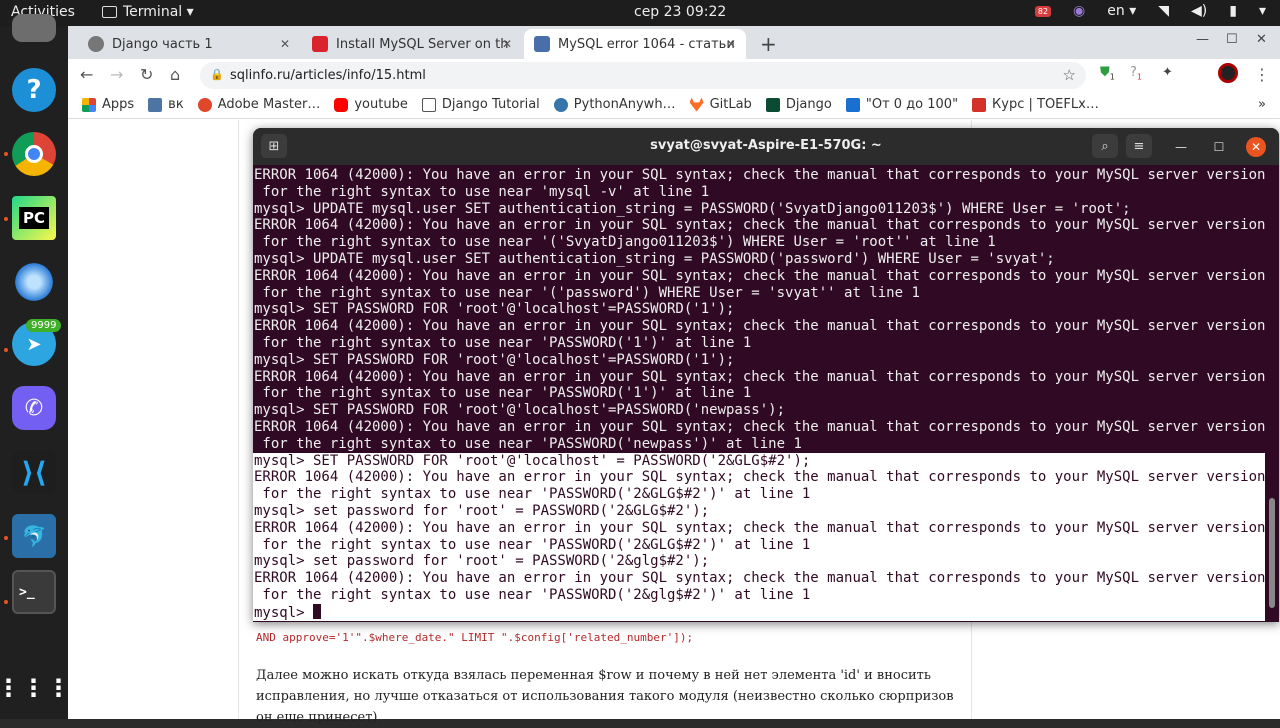 The height and width of the screenshot is (728, 1280). What do you see at coordinates (86, 74) in the screenshot?
I see `back-icon: ←` at bounding box center [86, 74].